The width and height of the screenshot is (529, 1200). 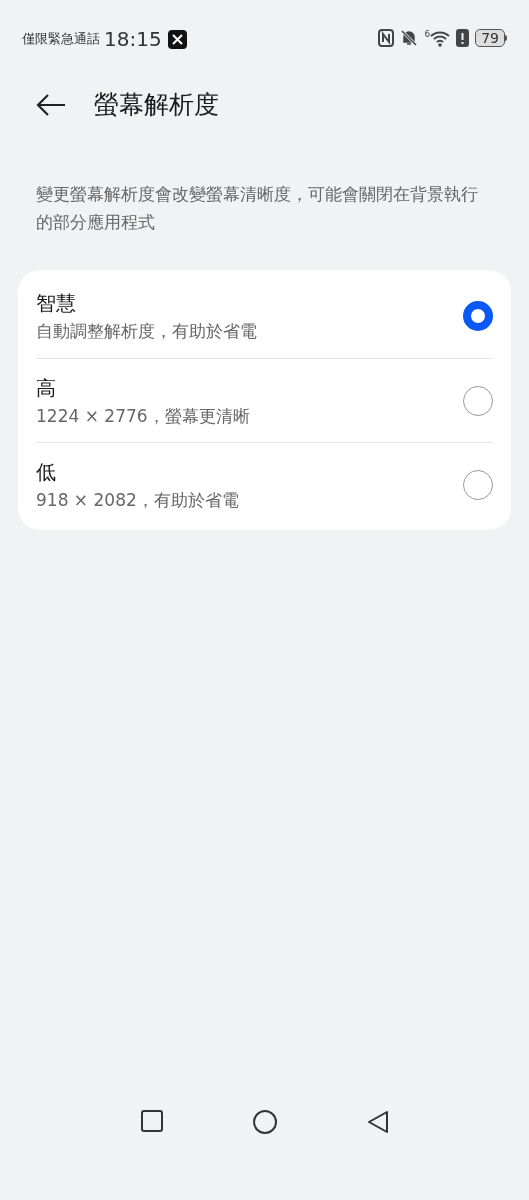 What do you see at coordinates (46, 472) in the screenshot?
I see `option-title: 低` at bounding box center [46, 472].